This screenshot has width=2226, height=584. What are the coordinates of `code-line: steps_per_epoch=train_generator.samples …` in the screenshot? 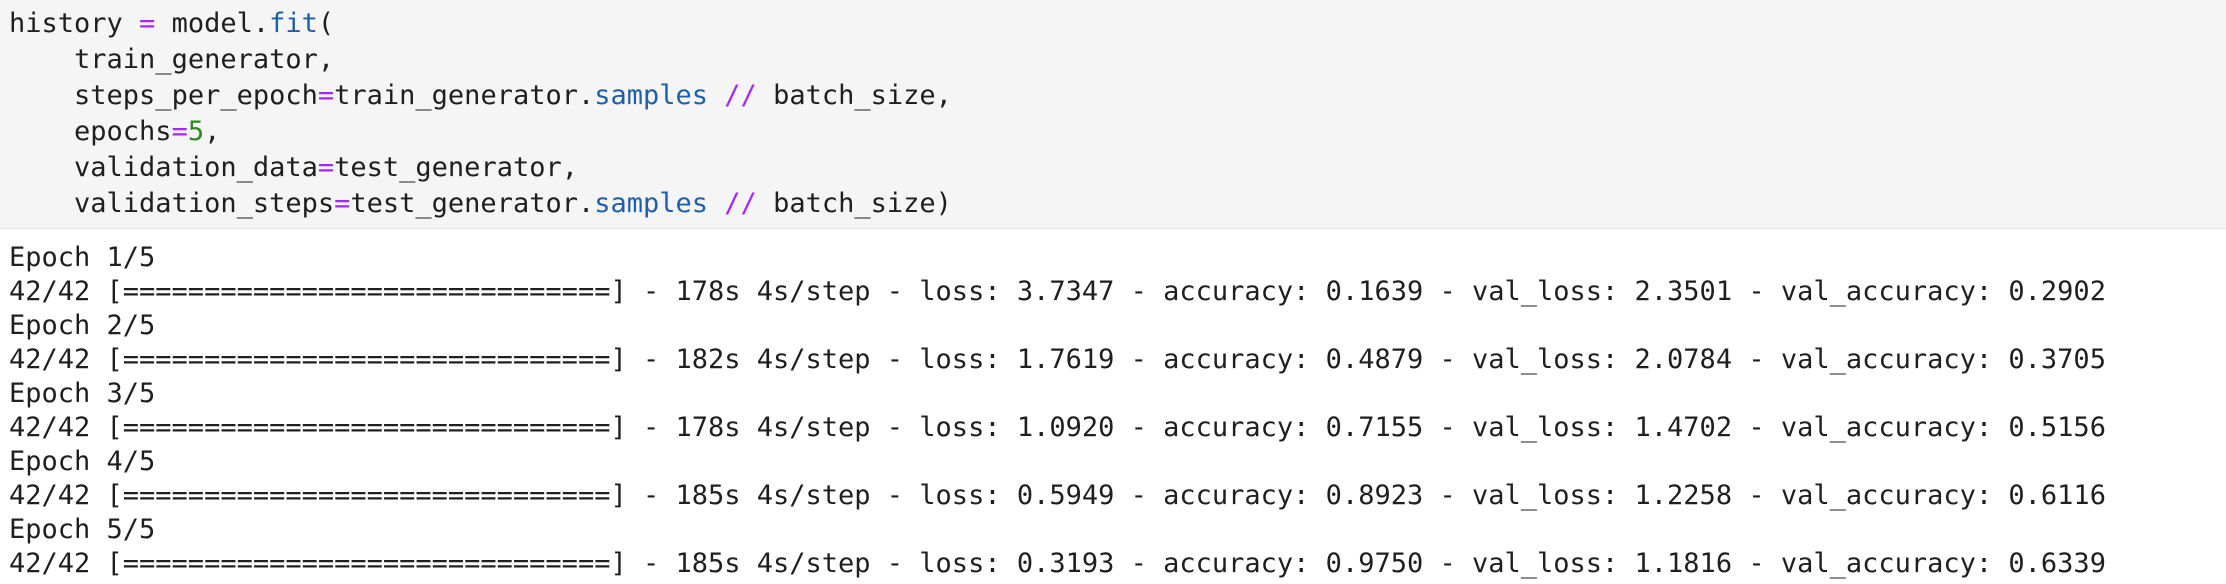 It's located at (1117, 96).